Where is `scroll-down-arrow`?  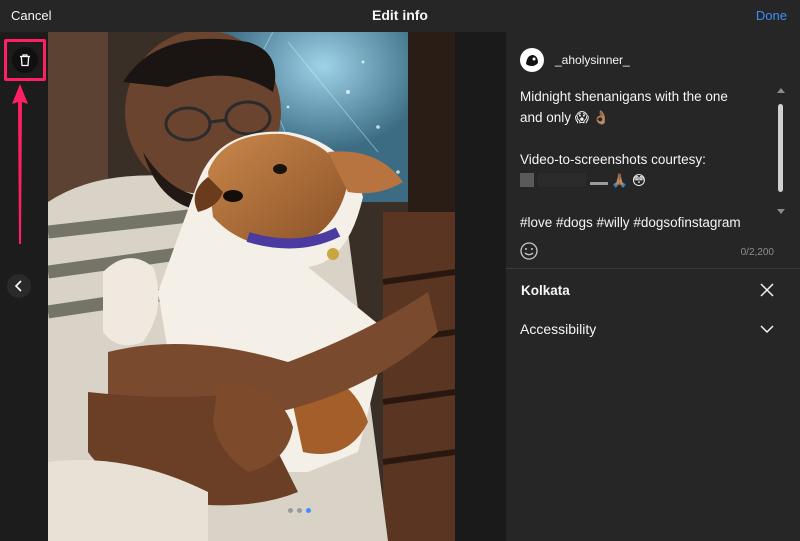
scroll-down-arrow is located at coordinates (781, 211).